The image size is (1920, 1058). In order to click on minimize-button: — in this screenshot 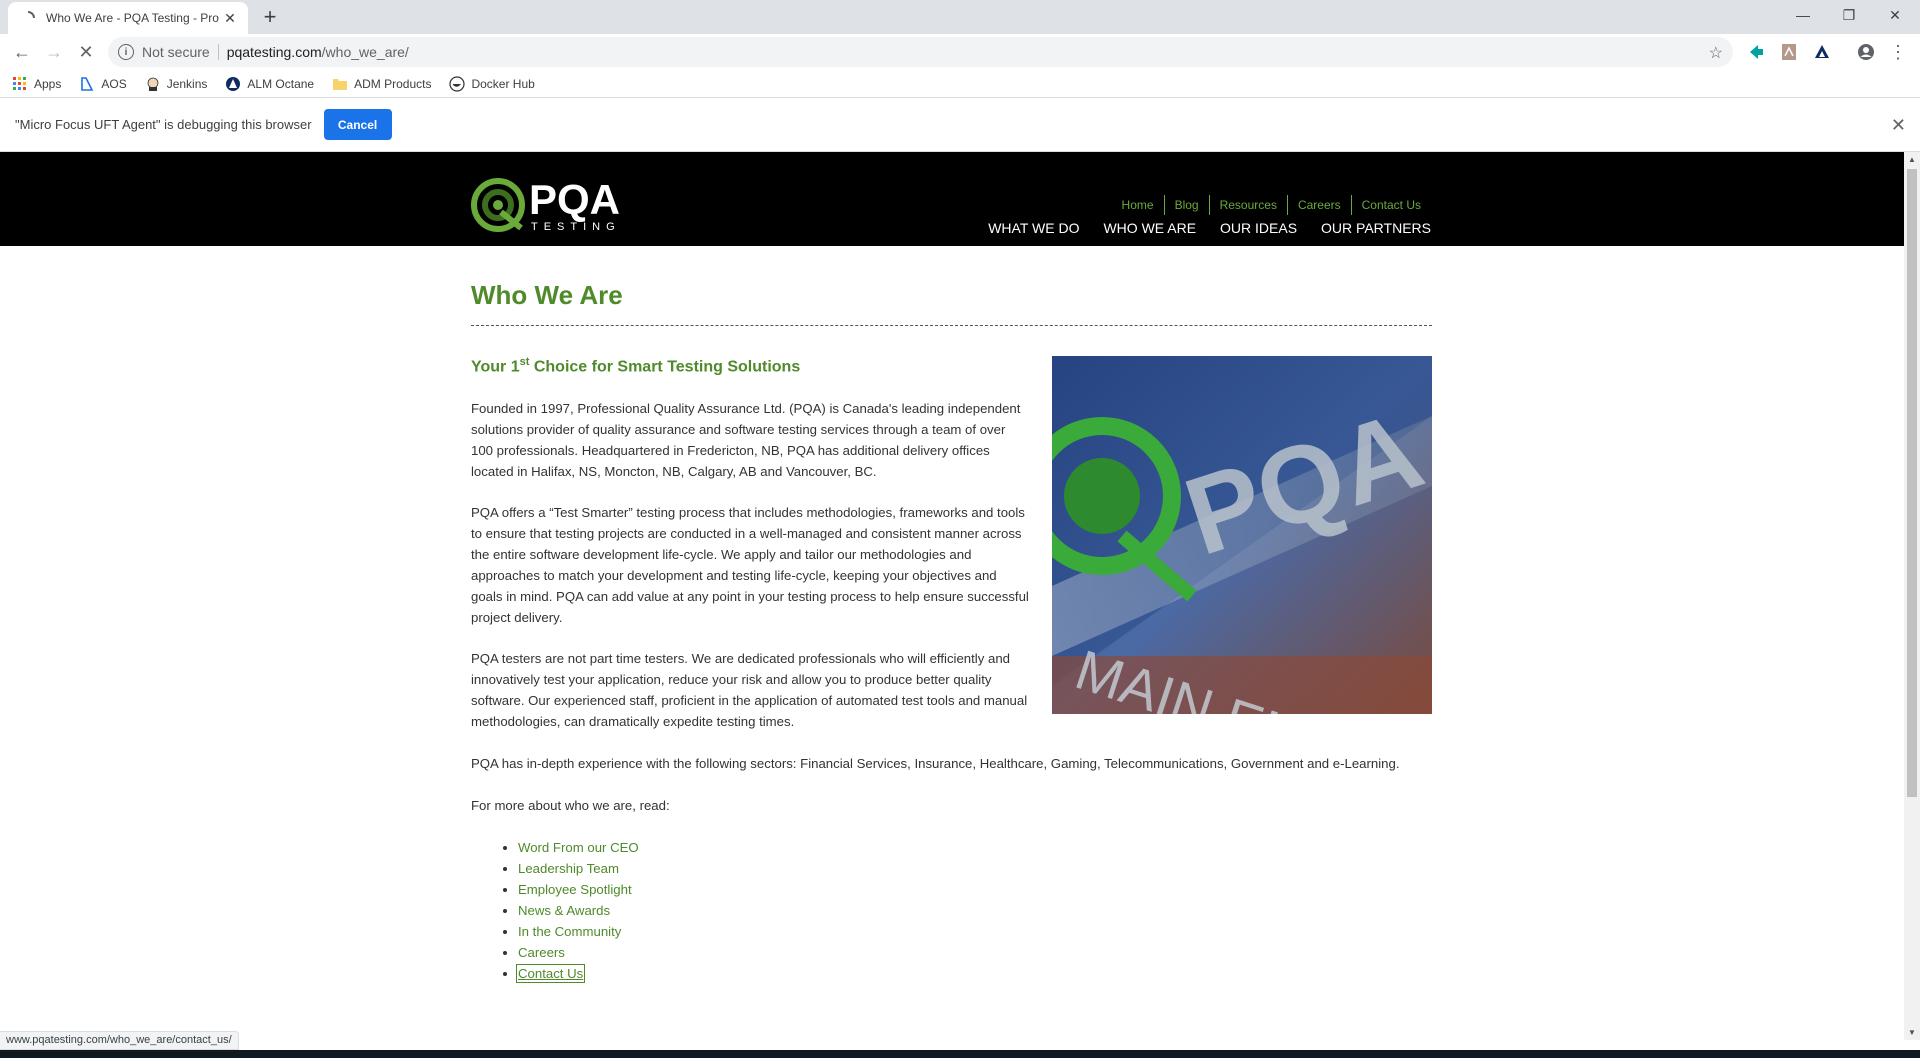, I will do `click(1803, 15)`.